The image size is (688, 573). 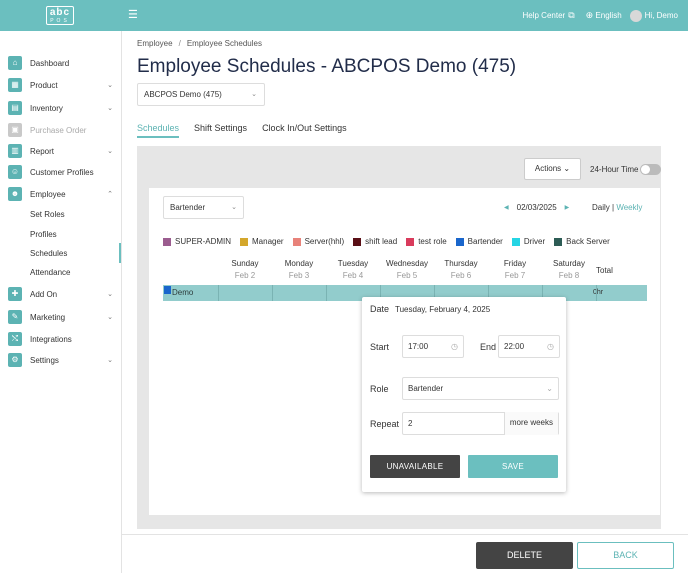 I want to click on user-menu: Hi, Demo, so click(x=653, y=15).